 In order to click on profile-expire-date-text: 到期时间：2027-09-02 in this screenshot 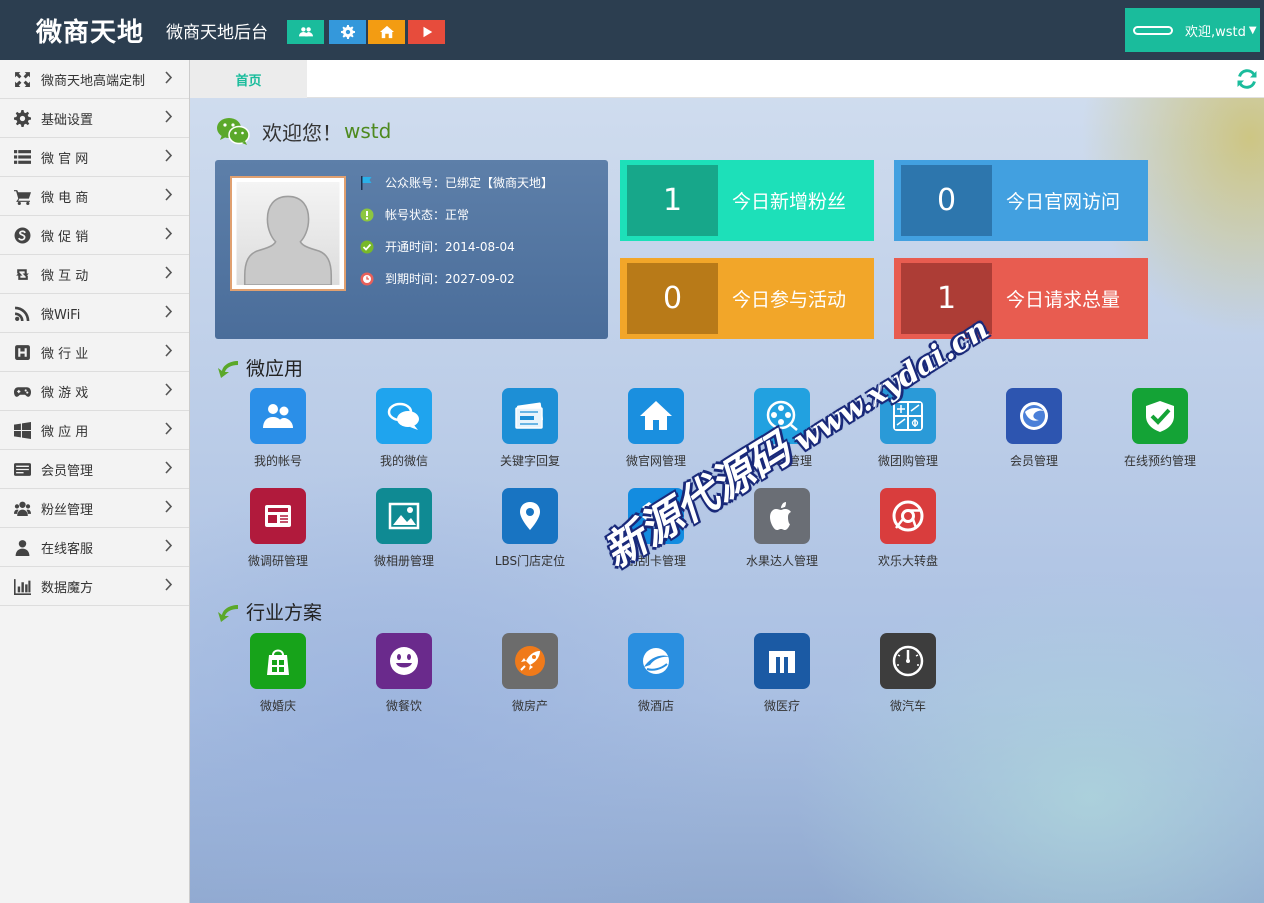, I will do `click(450, 279)`.